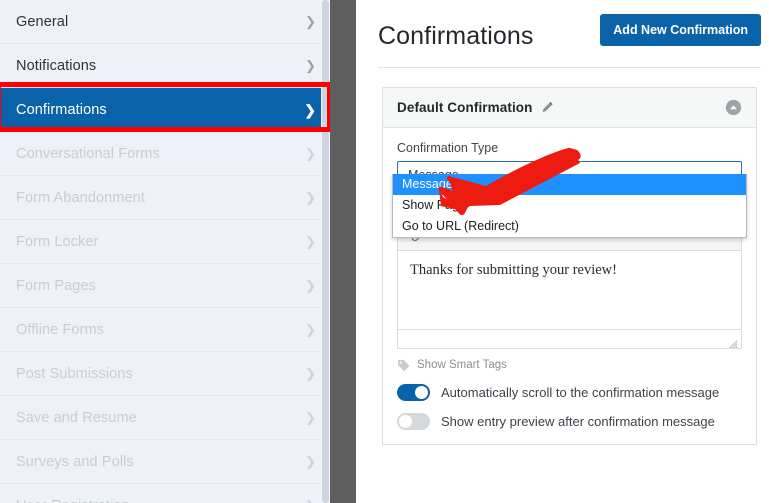 The height and width of the screenshot is (503, 769). I want to click on option-message: Message, so click(569, 184).